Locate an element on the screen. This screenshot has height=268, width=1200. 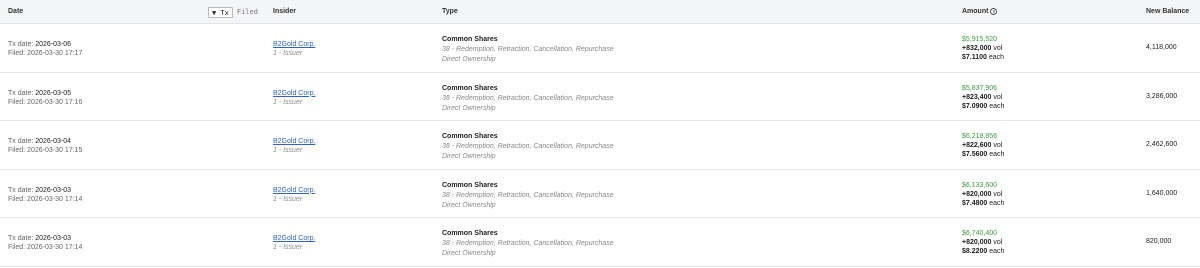
price-value: $7.5600 is located at coordinates (975, 154).